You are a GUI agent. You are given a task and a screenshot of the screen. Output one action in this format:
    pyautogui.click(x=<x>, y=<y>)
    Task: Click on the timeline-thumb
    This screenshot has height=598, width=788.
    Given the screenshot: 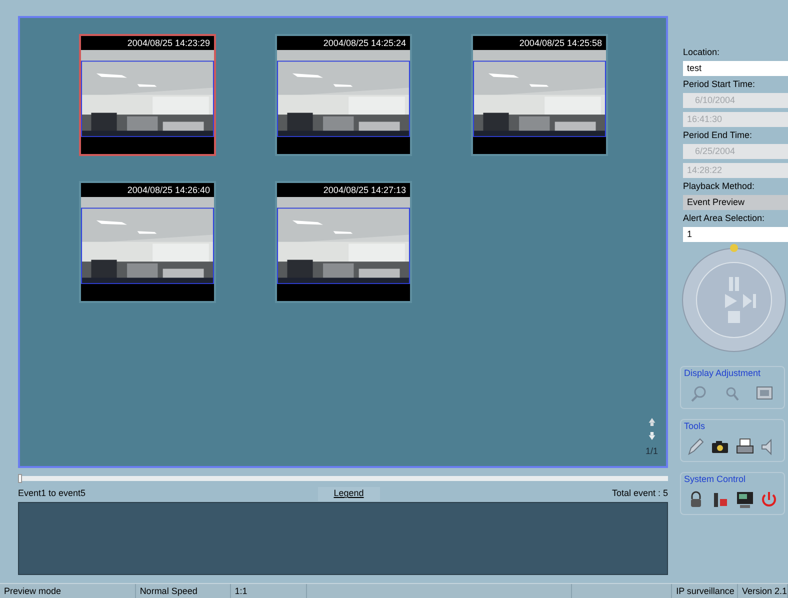 What is the action you would take?
    pyautogui.click(x=20, y=478)
    